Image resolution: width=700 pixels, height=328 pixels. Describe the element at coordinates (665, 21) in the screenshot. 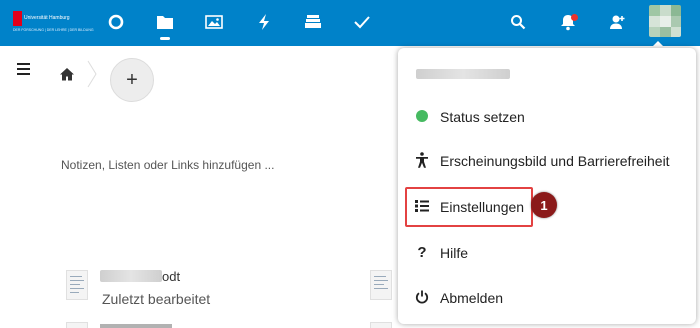

I see `avatar` at that location.